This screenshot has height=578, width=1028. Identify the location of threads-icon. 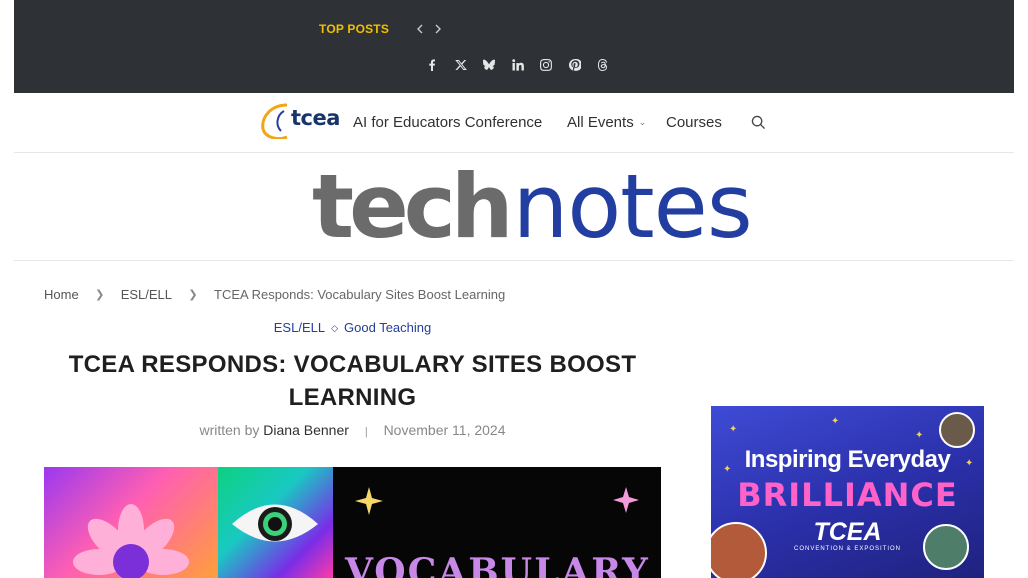
(603, 65).